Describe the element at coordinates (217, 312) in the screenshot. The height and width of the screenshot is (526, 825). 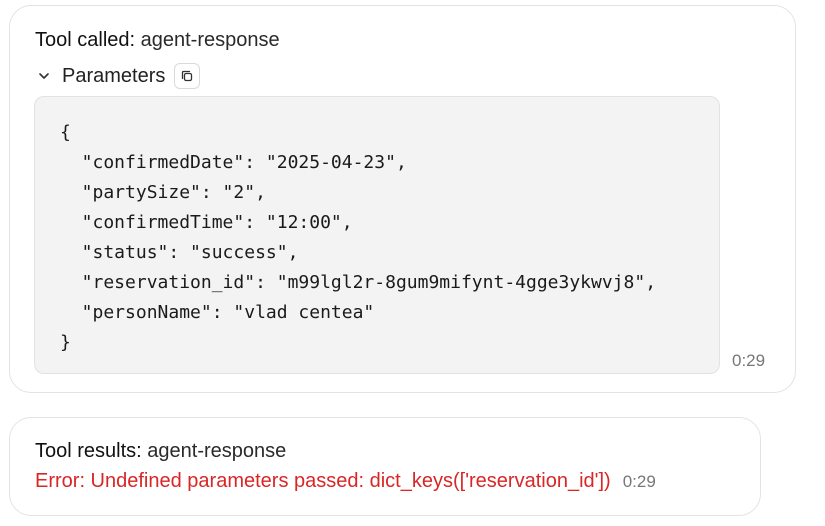
I see `code-line: "personName": "vlad centea"` at that location.